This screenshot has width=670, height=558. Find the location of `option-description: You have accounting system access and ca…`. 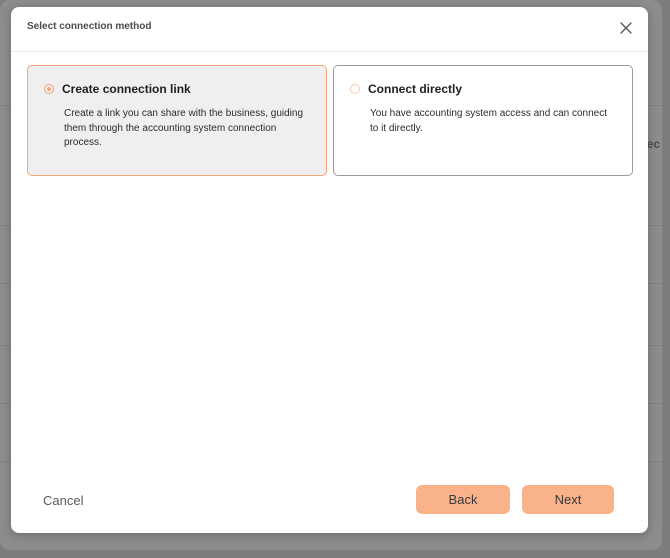

option-description: You have accounting system access and ca… is located at coordinates (489, 121).